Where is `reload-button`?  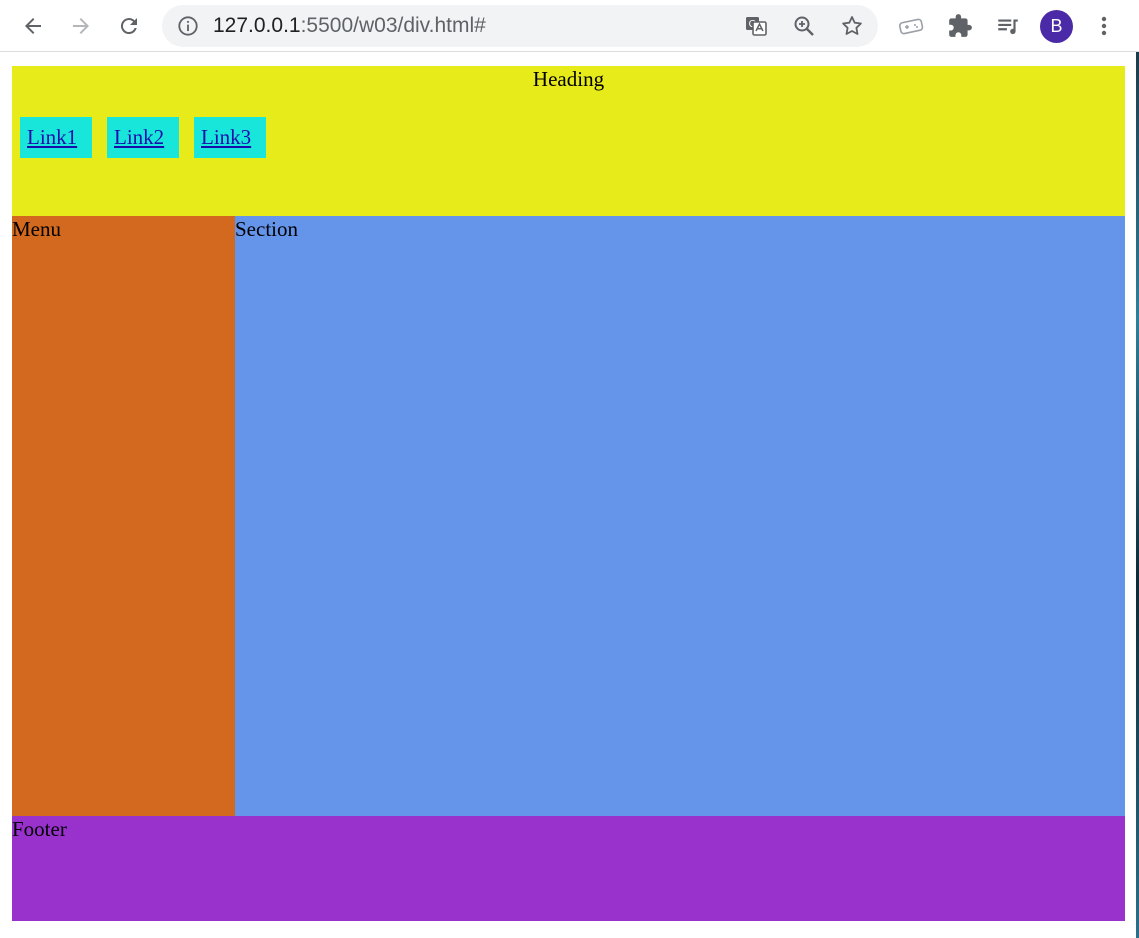 reload-button is located at coordinates (129, 26).